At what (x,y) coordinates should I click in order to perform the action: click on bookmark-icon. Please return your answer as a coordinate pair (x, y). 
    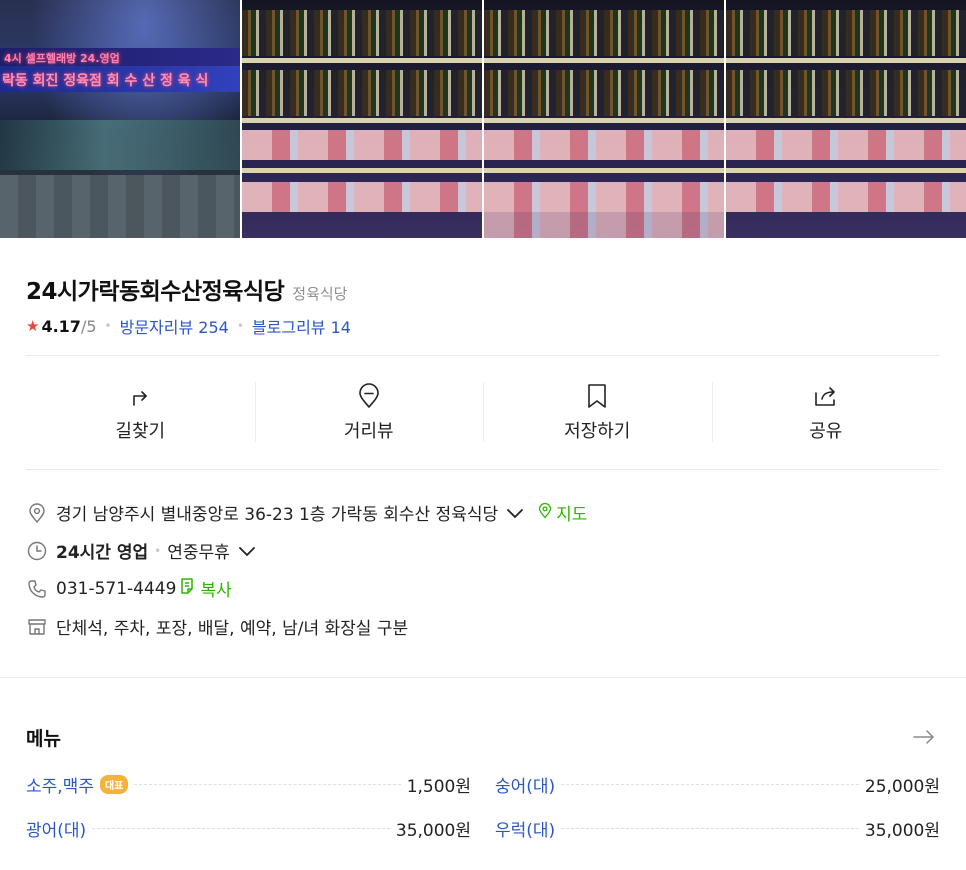
    Looking at the image, I should click on (597, 396).